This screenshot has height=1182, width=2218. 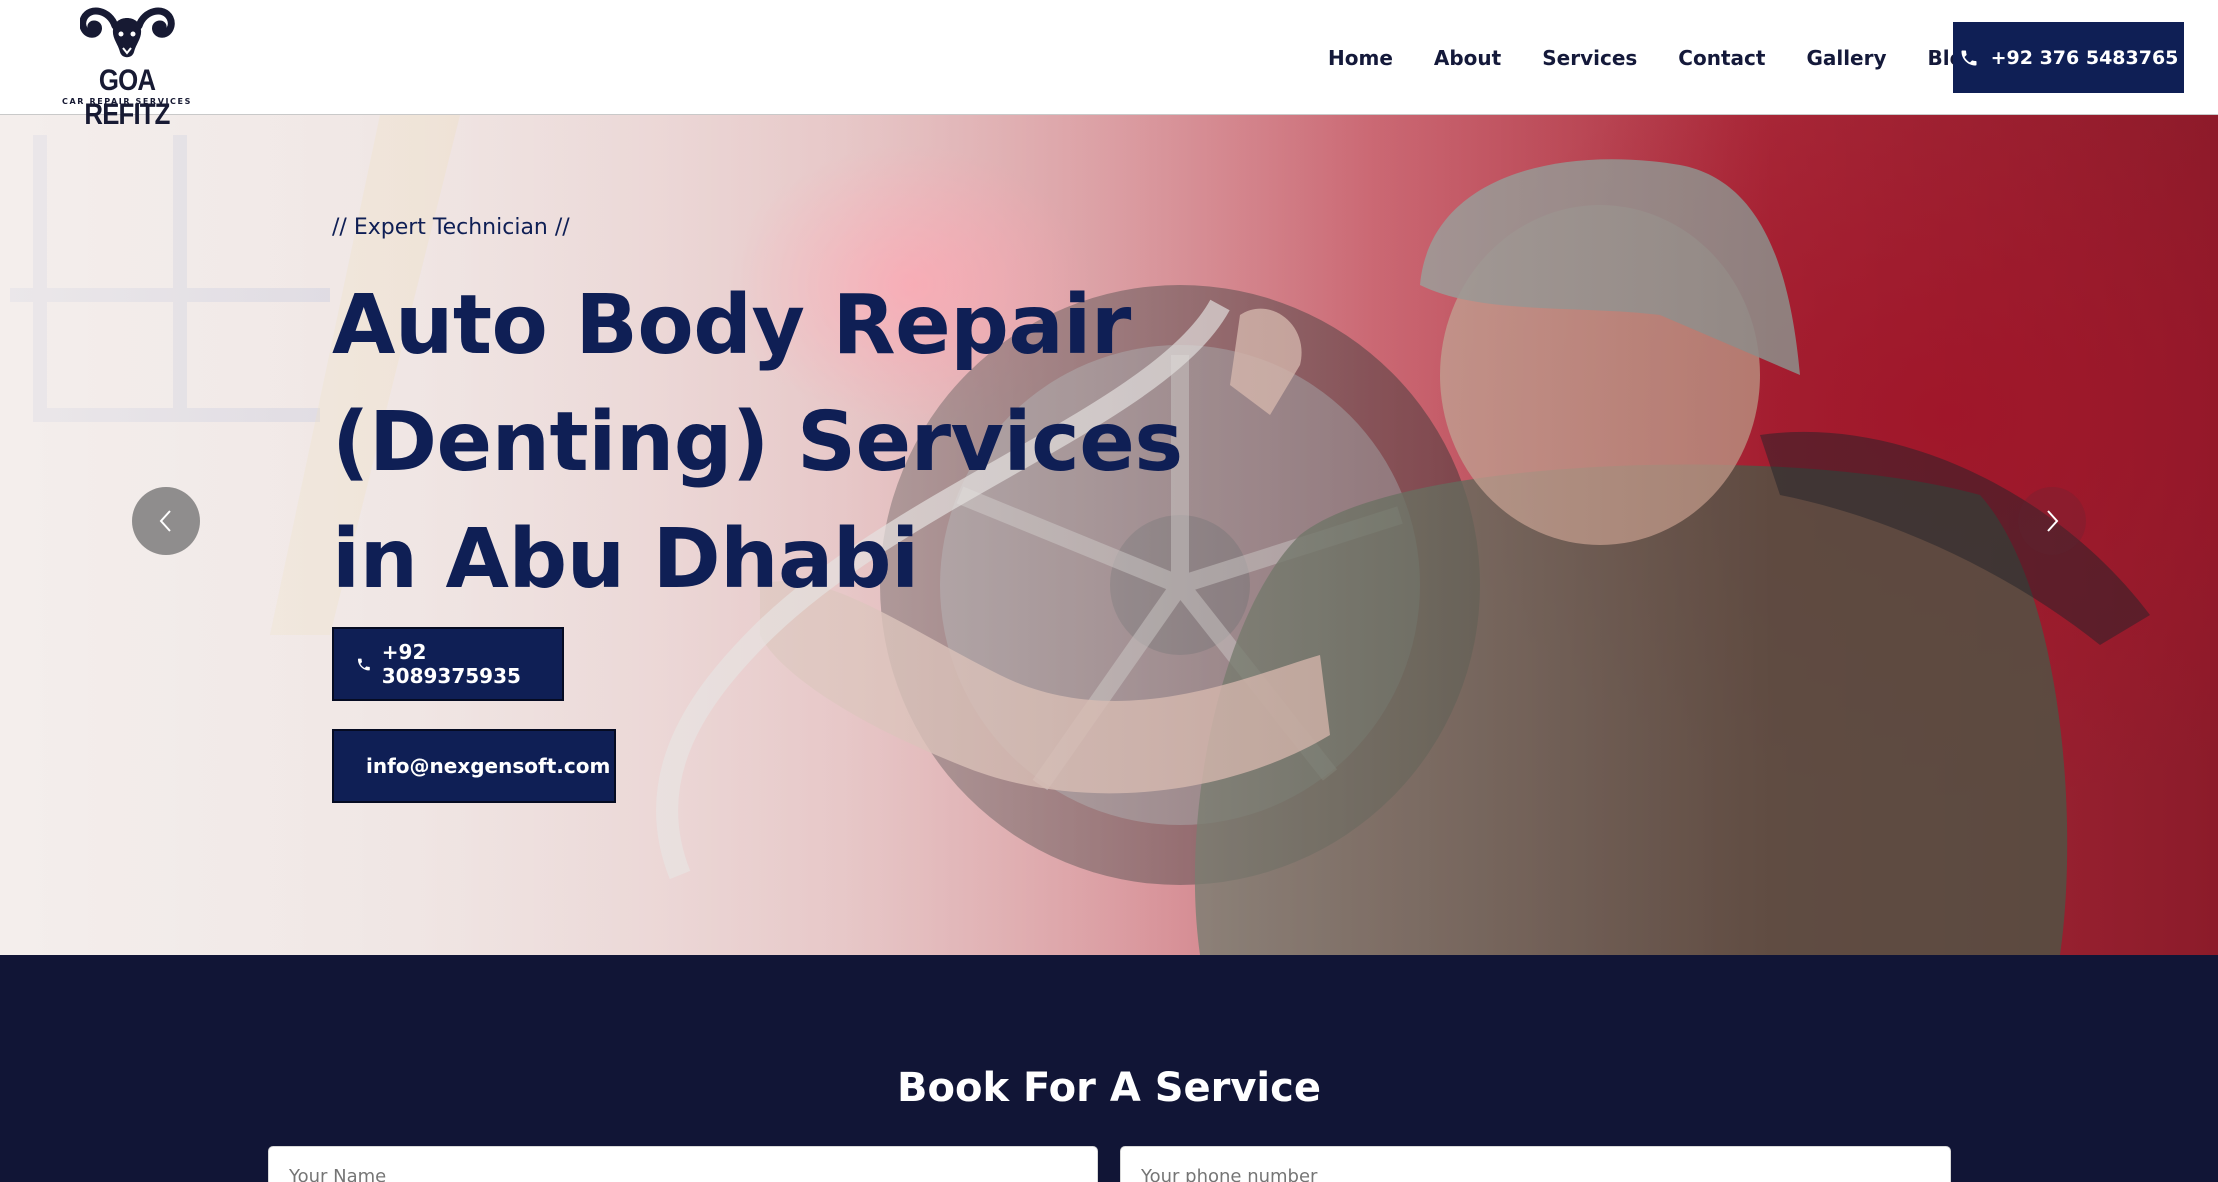 I want to click on booking-title: Book For A Service, so click(x=1109, y=1088).